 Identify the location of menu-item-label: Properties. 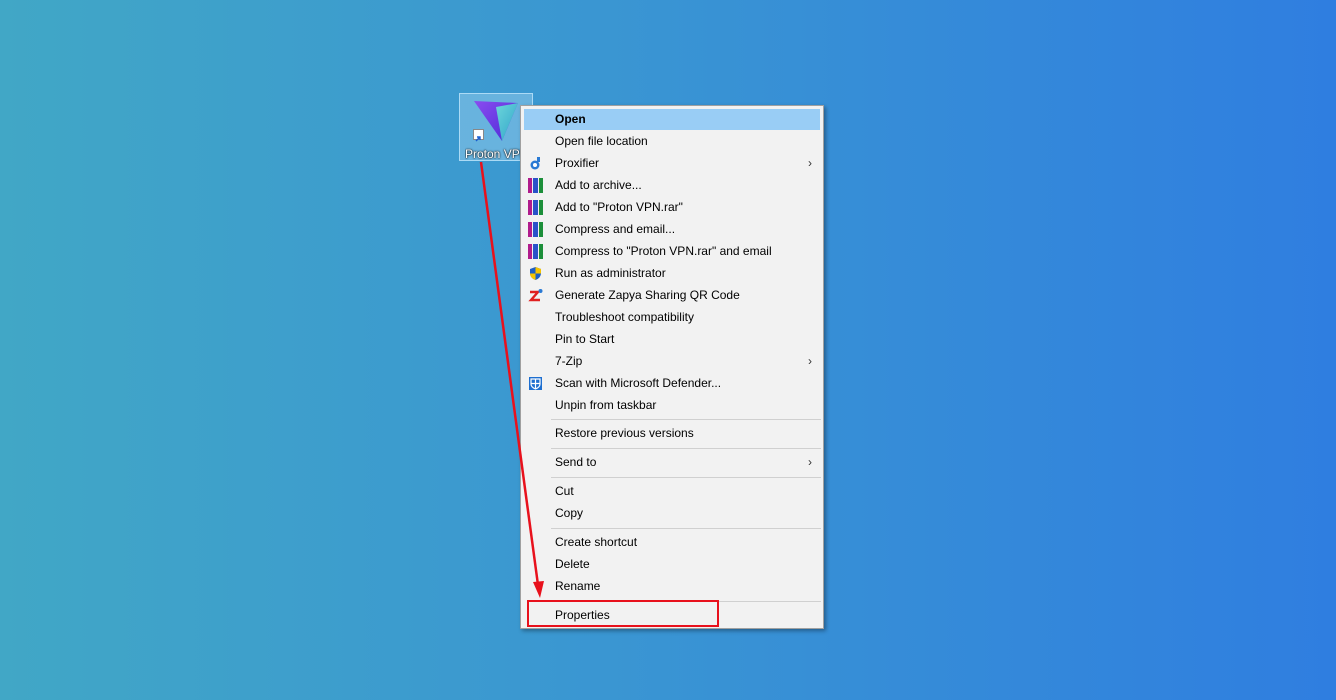
(582, 615).